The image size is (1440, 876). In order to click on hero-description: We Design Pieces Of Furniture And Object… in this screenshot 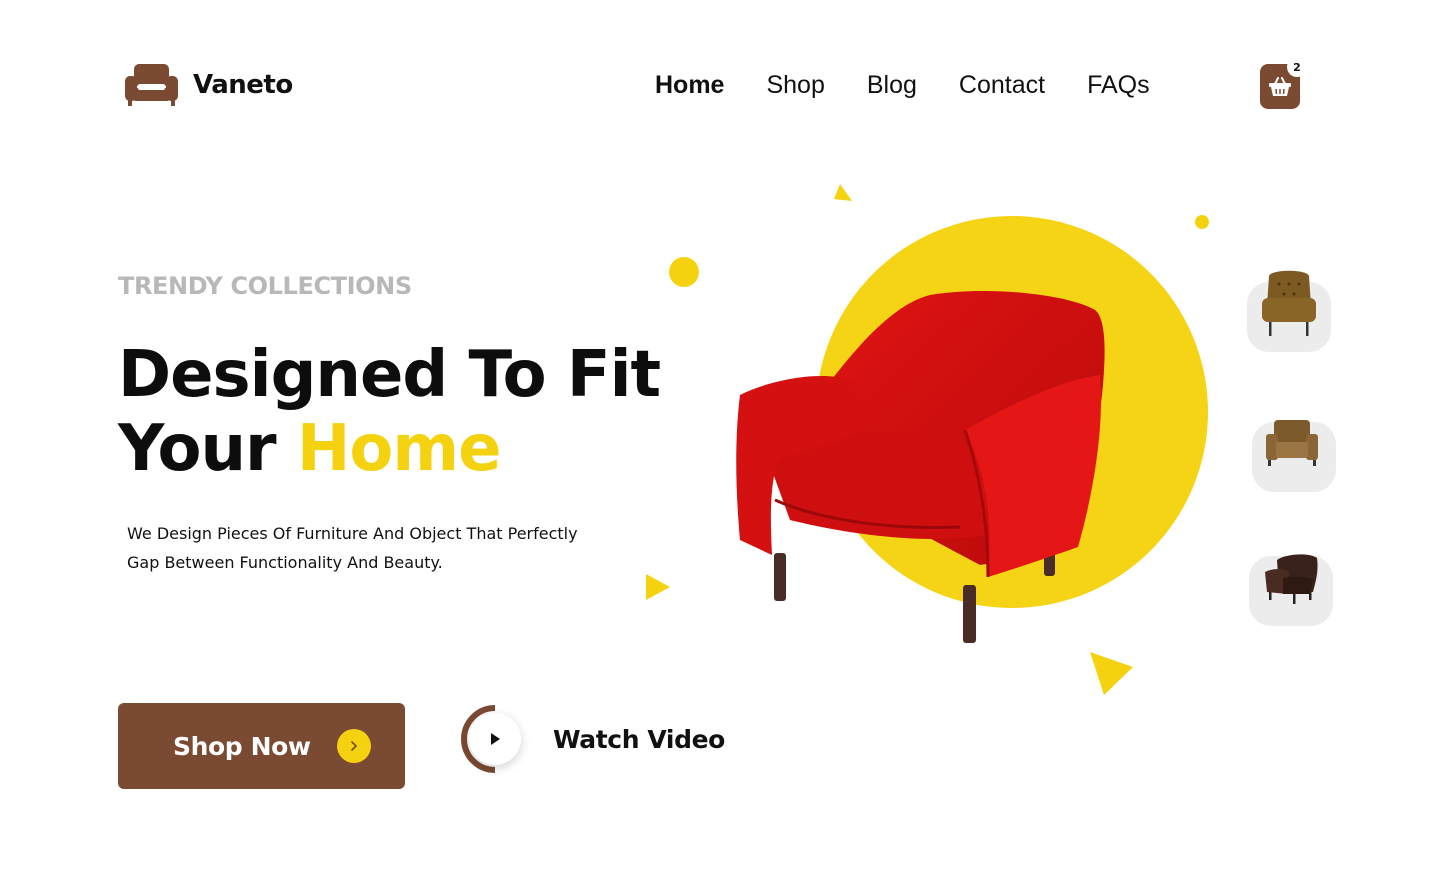, I will do `click(352, 548)`.